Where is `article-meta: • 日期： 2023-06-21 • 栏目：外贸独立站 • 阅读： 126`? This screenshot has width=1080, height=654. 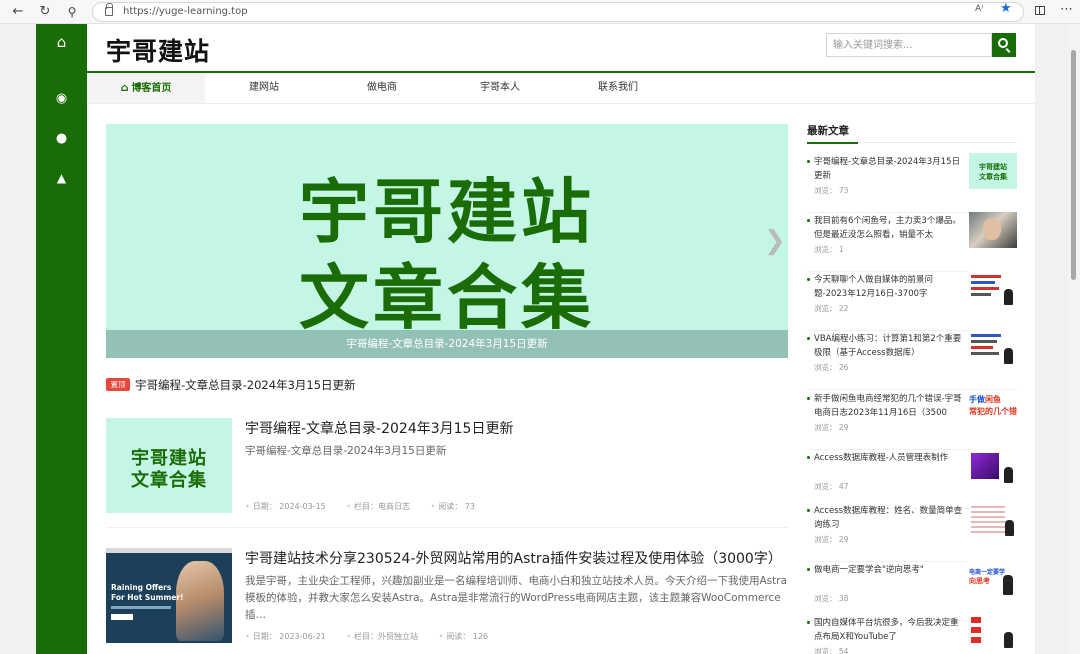
article-meta: • 日期： 2023-06-21 • 栏目：外贸独立站 • 阅读： 126 is located at coordinates (367, 636).